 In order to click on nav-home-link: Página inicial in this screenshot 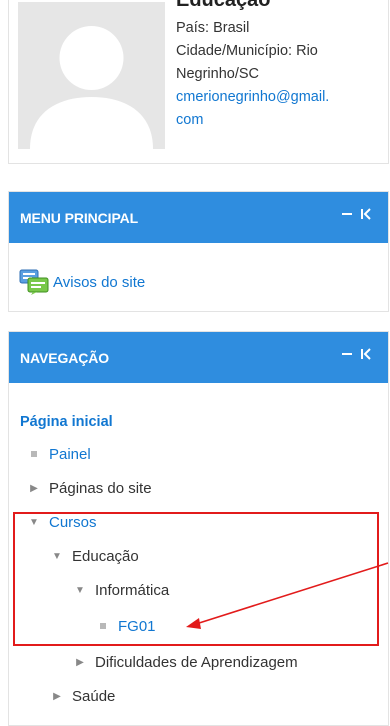, I will do `click(66, 422)`.